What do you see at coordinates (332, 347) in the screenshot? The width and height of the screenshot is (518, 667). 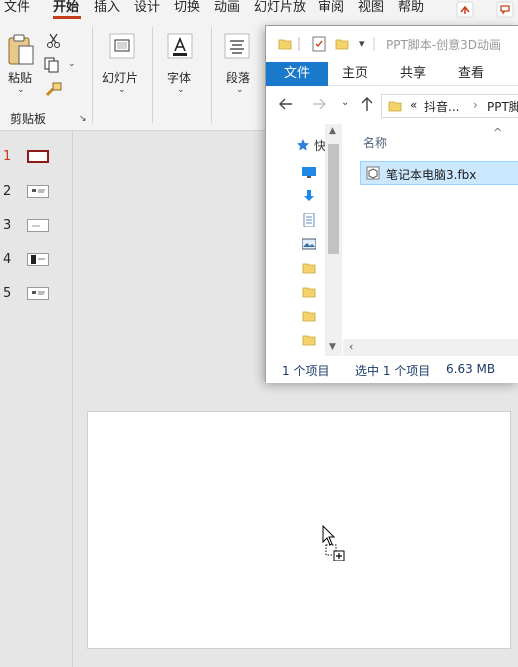 I see `scroll-down-icon: ▼` at bounding box center [332, 347].